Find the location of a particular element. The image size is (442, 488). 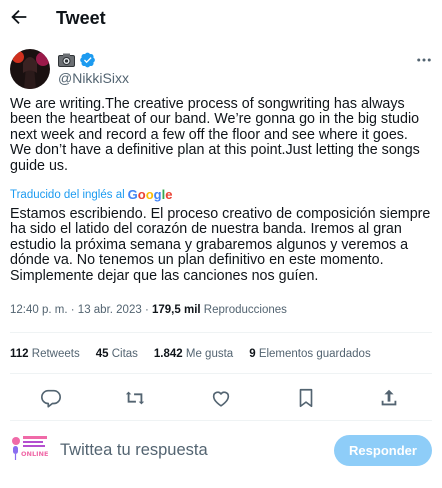

share-icon is located at coordinates (389, 398).